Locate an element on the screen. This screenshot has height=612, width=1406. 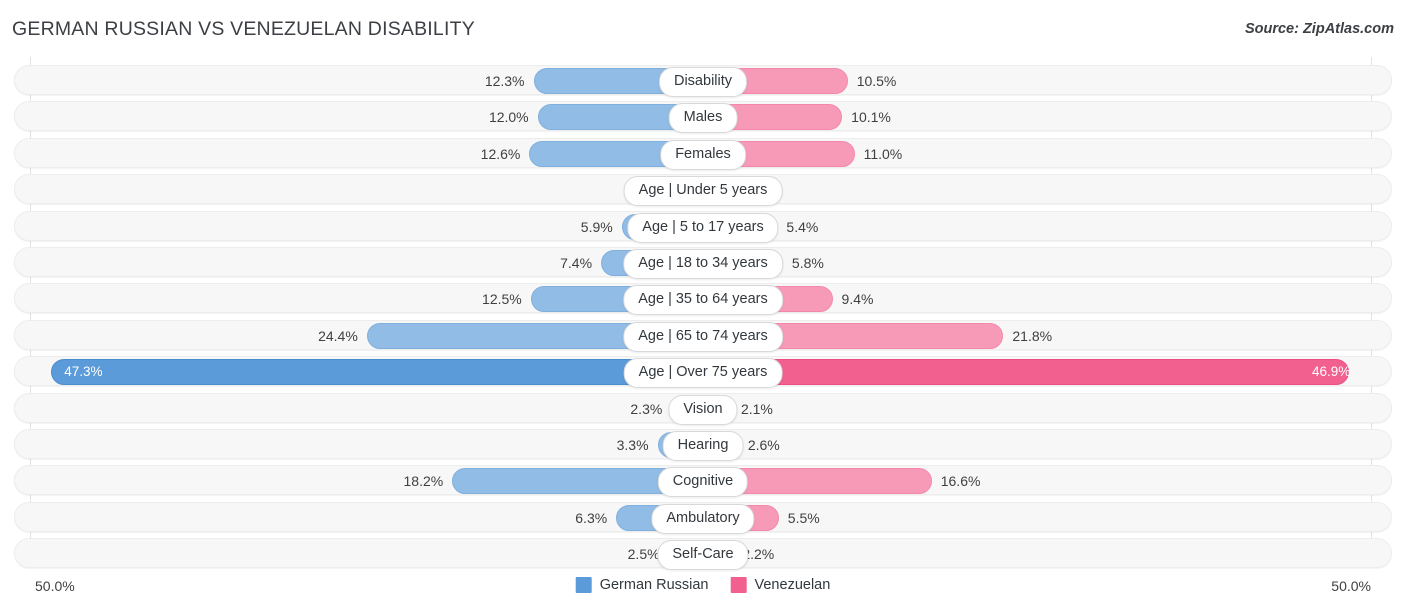
value-label-left: 12.5% is located at coordinates (502, 299).